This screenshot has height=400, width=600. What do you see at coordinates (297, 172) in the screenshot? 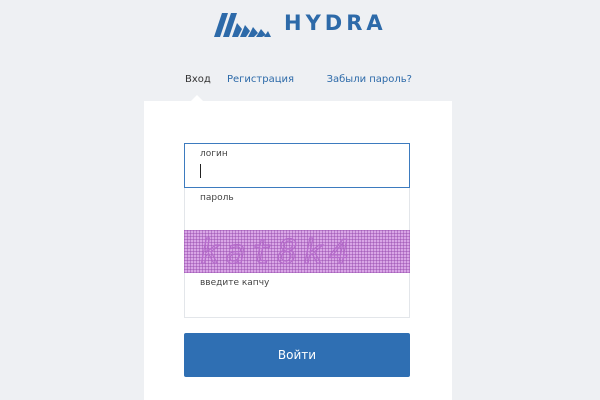
I see `login-input` at bounding box center [297, 172].